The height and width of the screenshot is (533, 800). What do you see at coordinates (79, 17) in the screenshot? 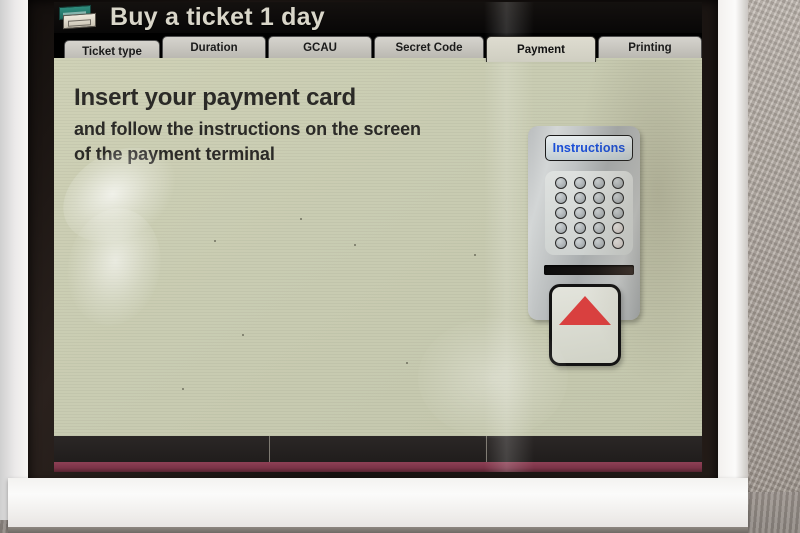
I see `ticket-stack-icon` at bounding box center [79, 17].